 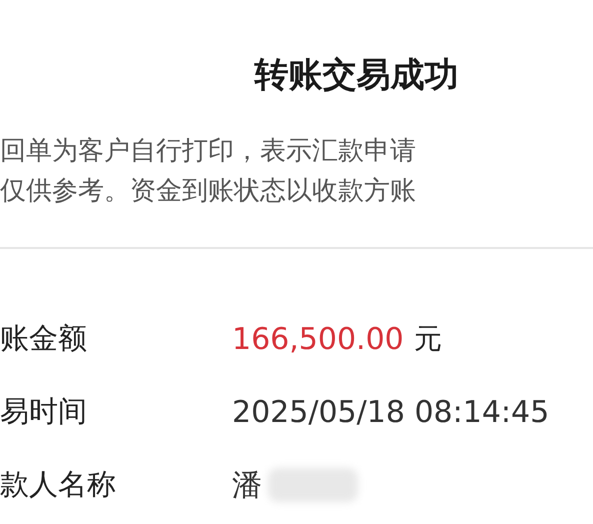 I want to click on field-value: 2025/05/18 08:14:45, so click(x=391, y=413).